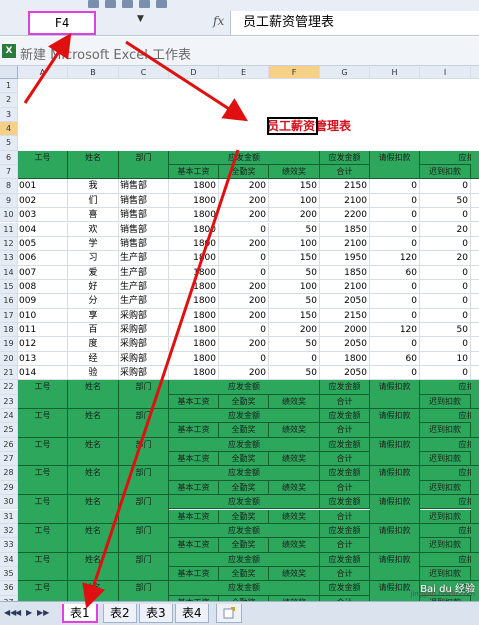 Image resolution: width=479 pixels, height=625 pixels. Describe the element at coordinates (47, 68) in the screenshot. I see `arrow-to-namebox` at that location.